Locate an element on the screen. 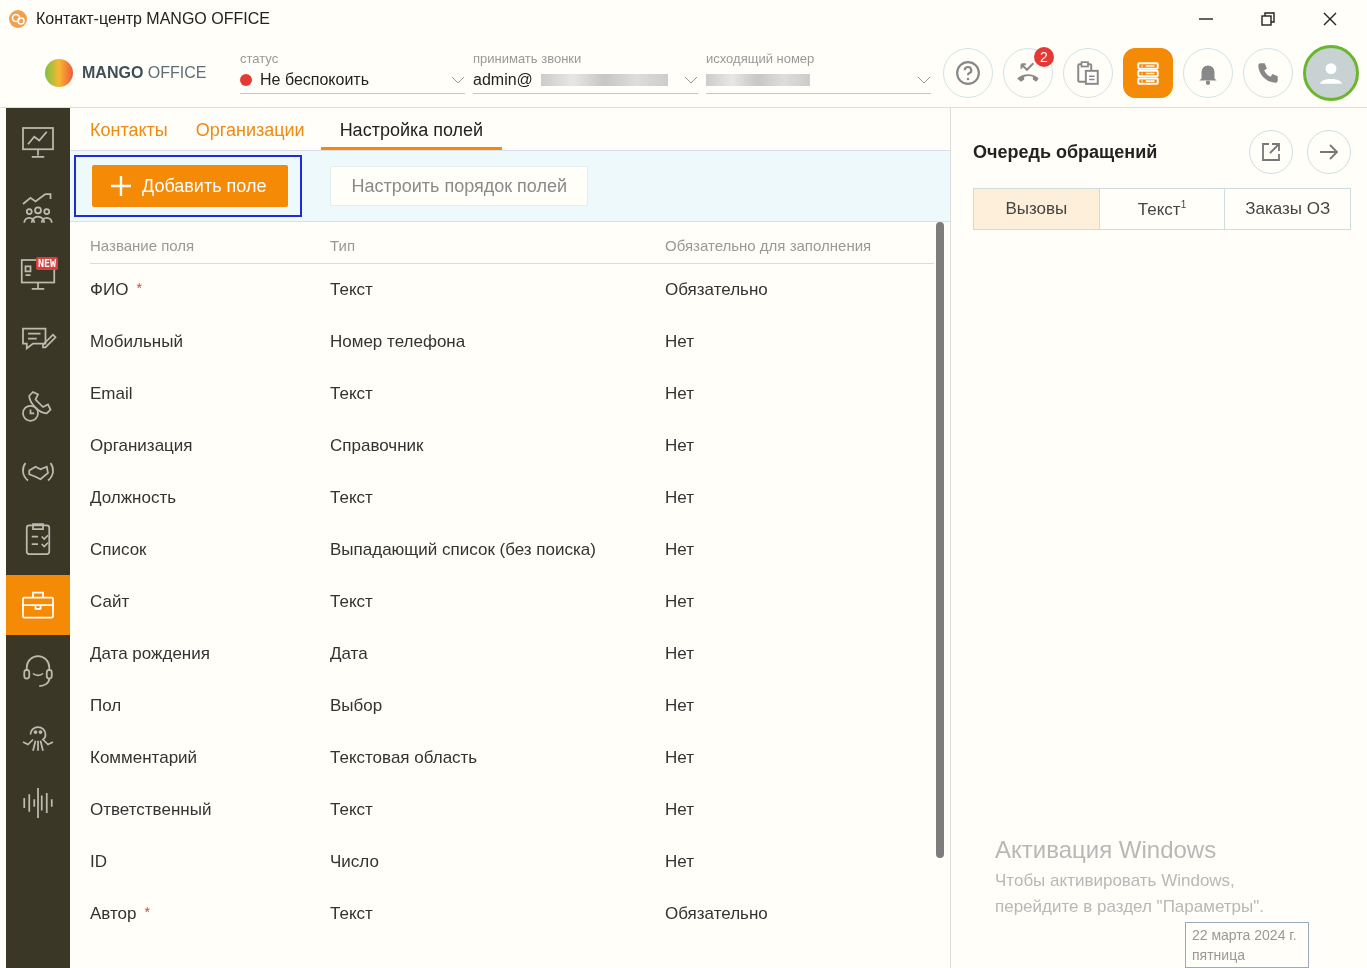 The width and height of the screenshot is (1367, 968). sidebar-item: NEW is located at coordinates (38, 275).